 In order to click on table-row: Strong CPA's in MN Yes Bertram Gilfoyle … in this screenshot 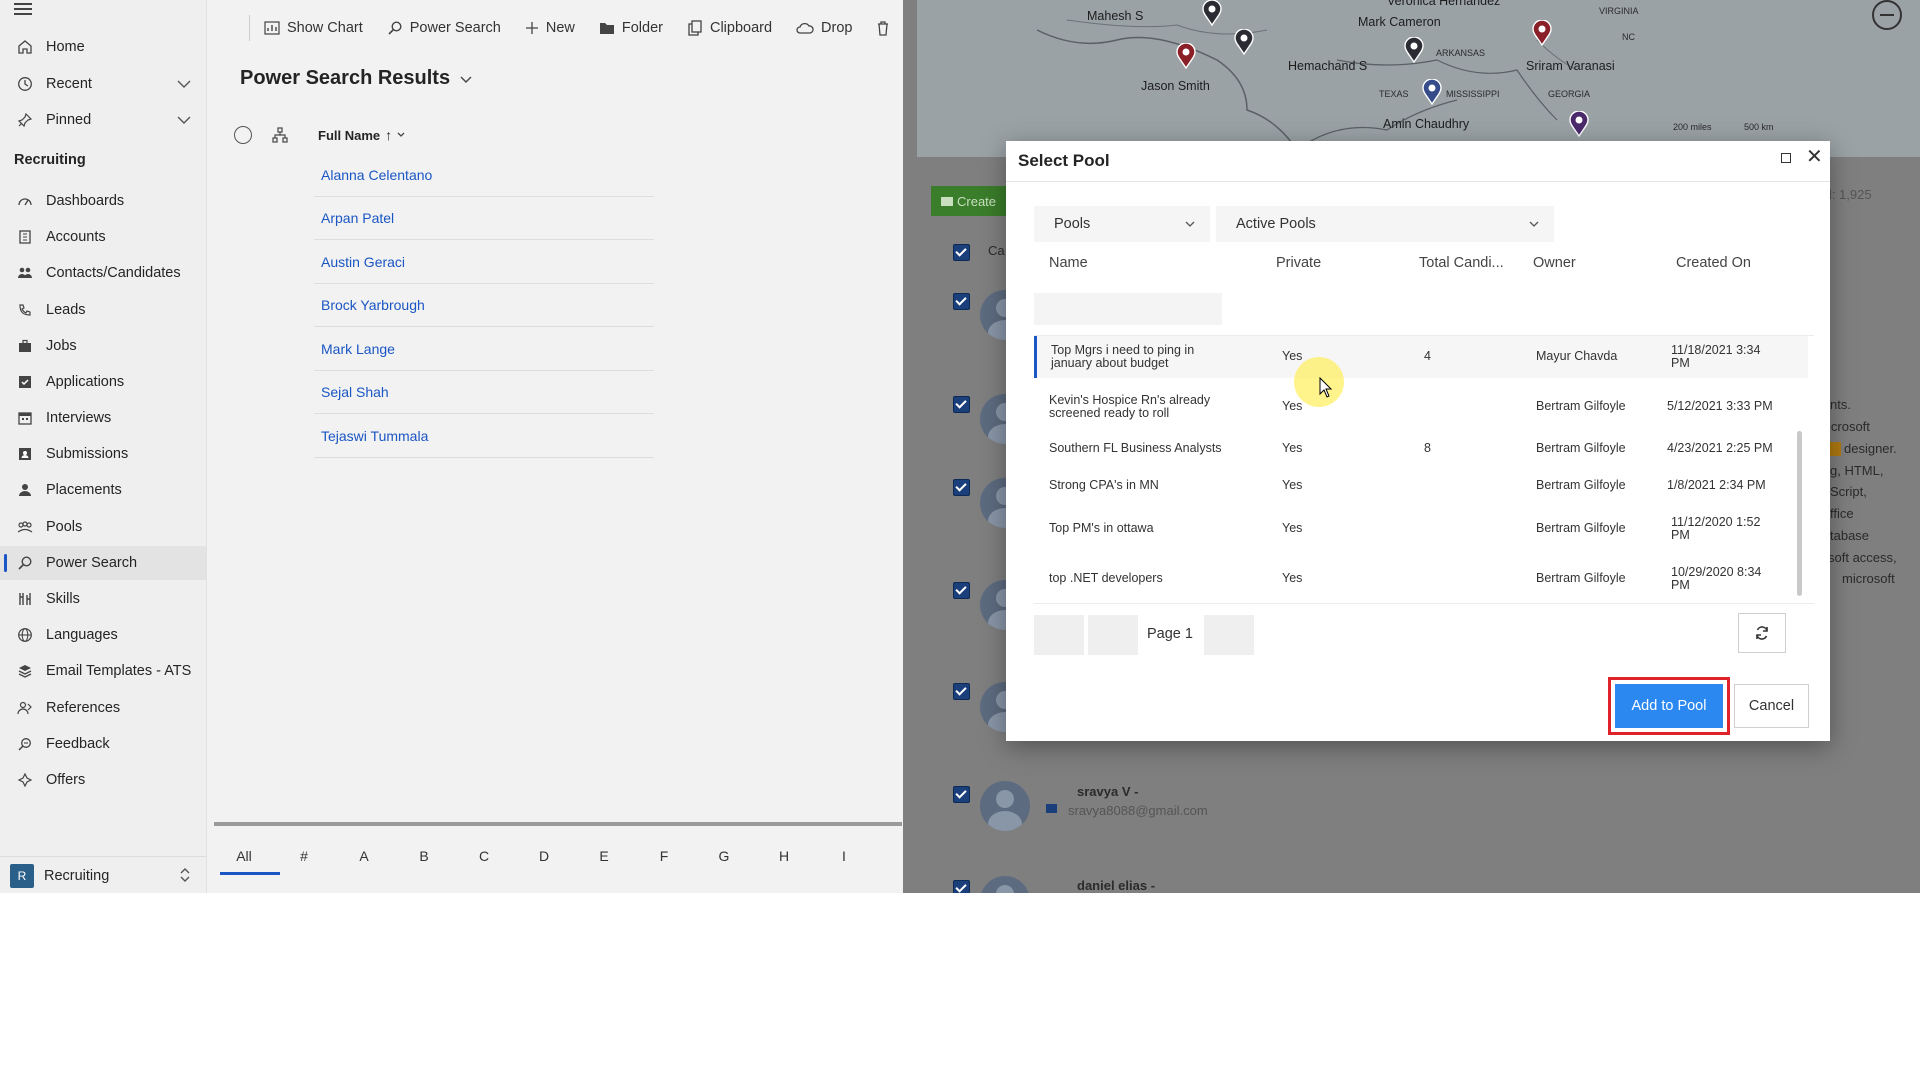, I will do `click(1421, 486)`.